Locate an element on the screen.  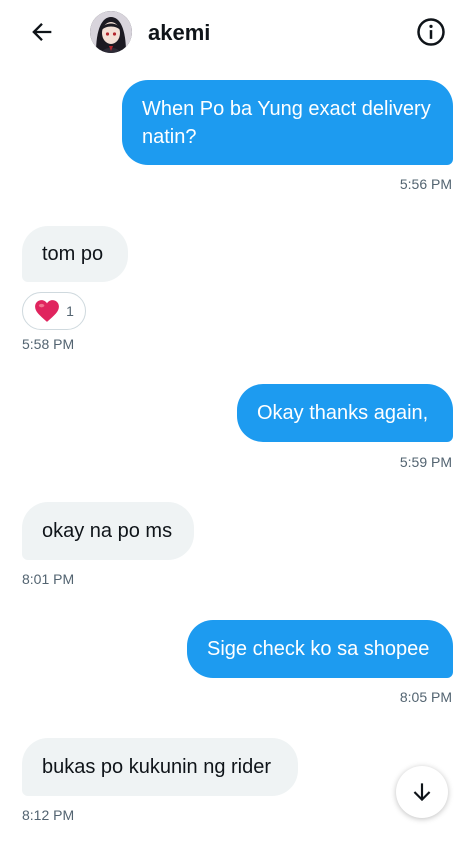
scroll-to-bottom-button is located at coordinates (422, 792).